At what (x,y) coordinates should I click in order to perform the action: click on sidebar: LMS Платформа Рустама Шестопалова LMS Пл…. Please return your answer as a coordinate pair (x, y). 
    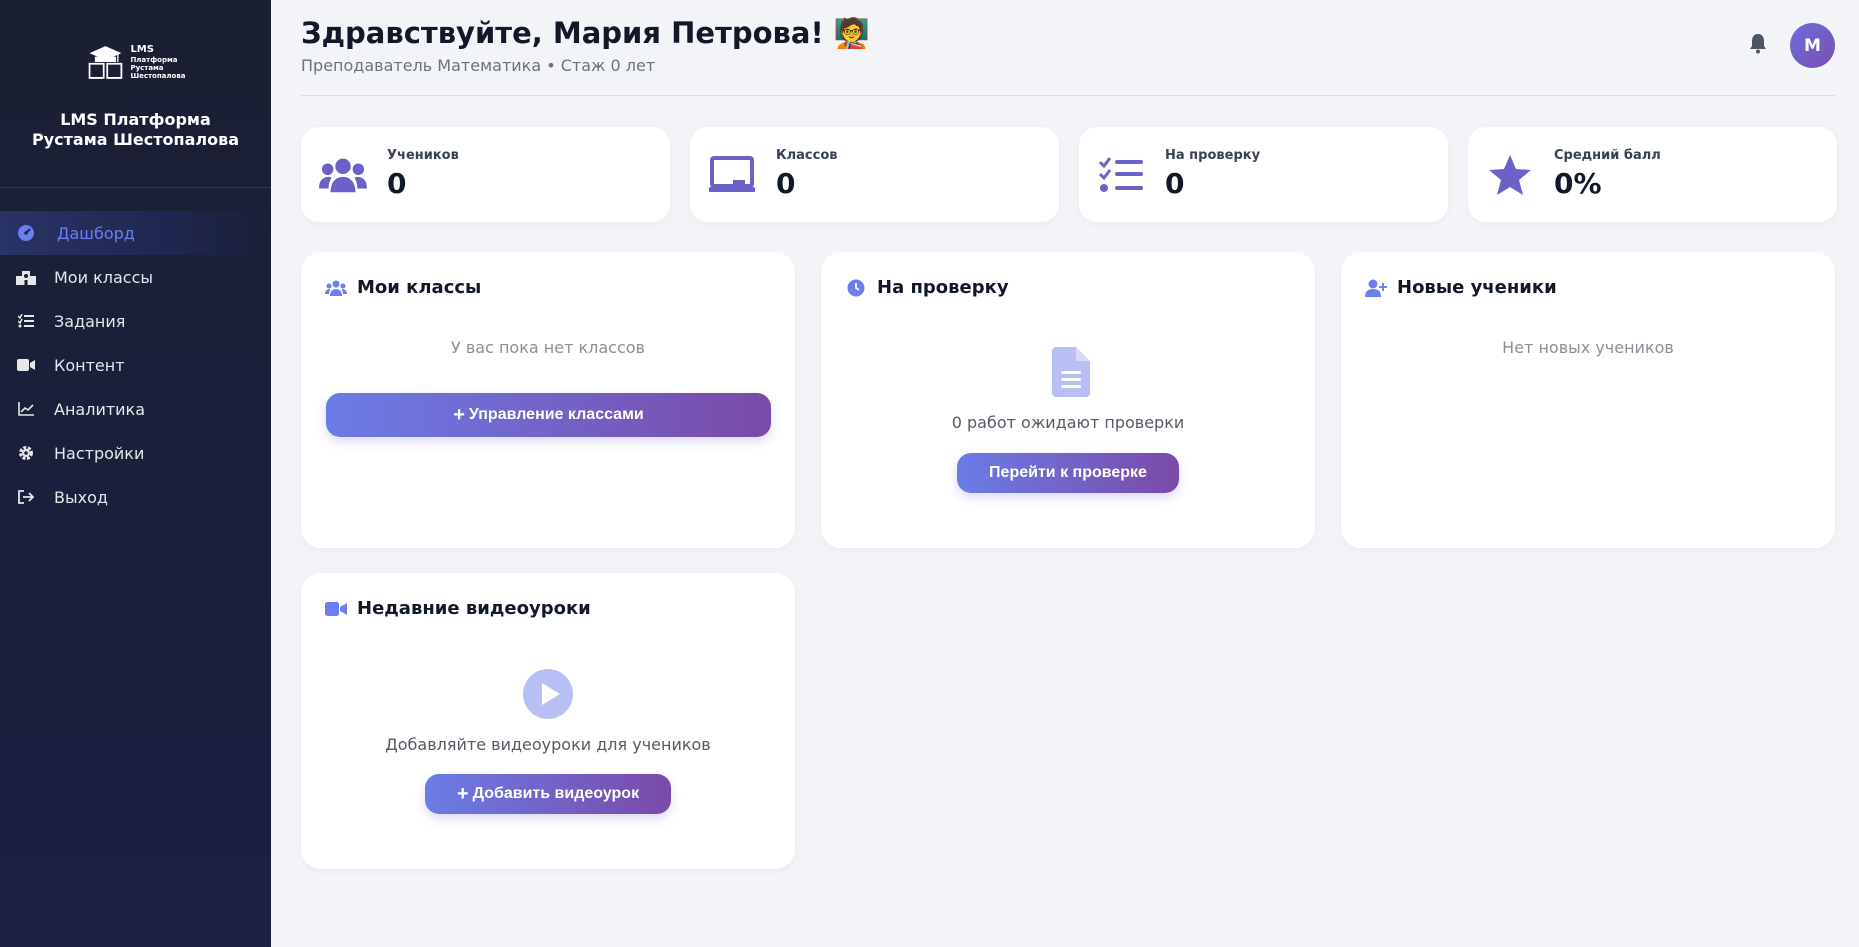
    Looking at the image, I should click on (135, 473).